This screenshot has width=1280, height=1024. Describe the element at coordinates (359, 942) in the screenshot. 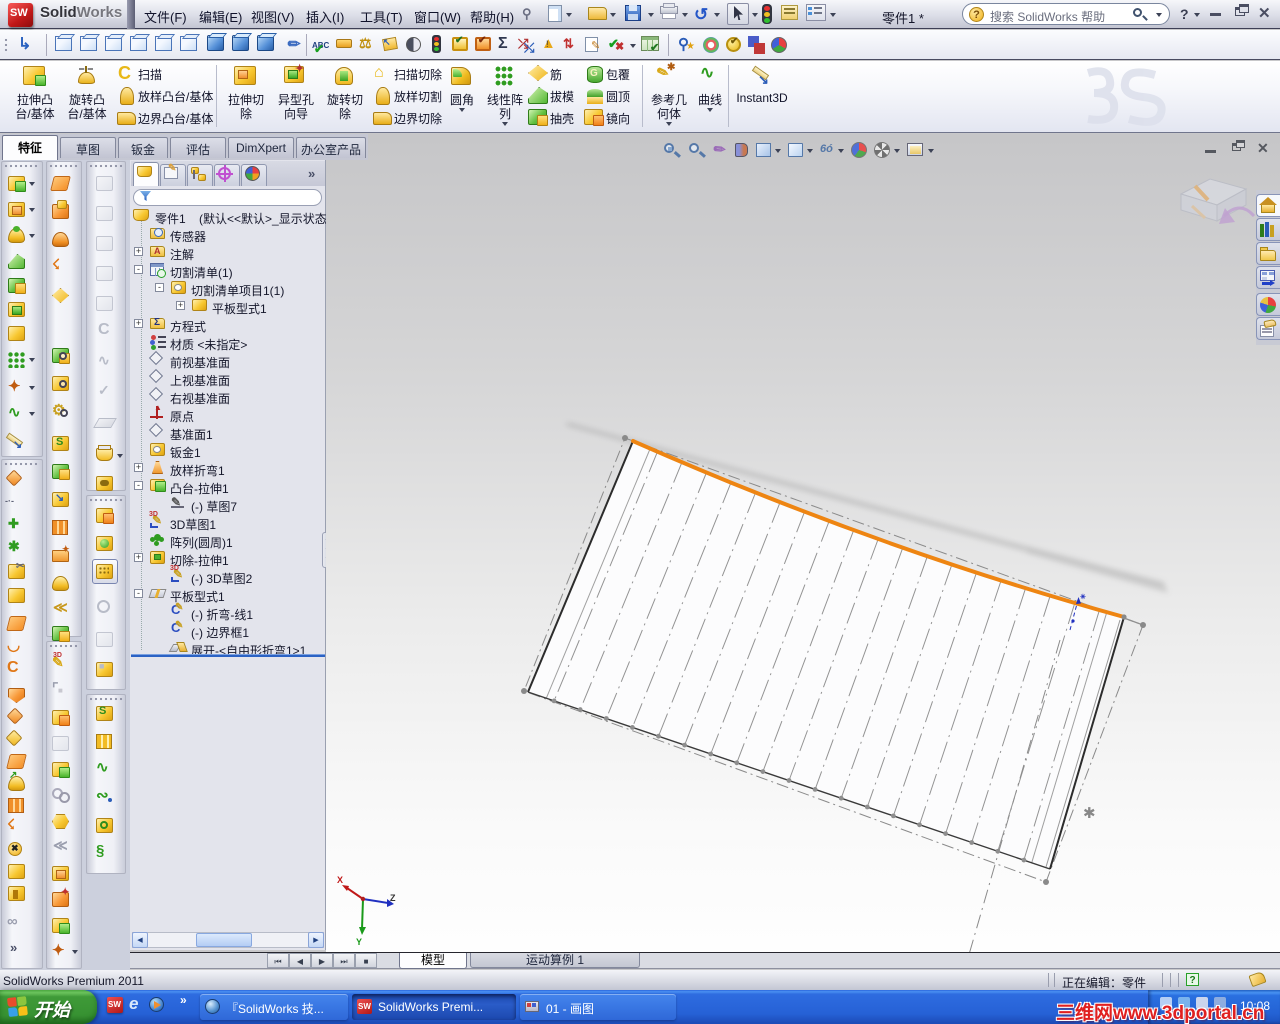

I see `svg-text: Y` at that location.